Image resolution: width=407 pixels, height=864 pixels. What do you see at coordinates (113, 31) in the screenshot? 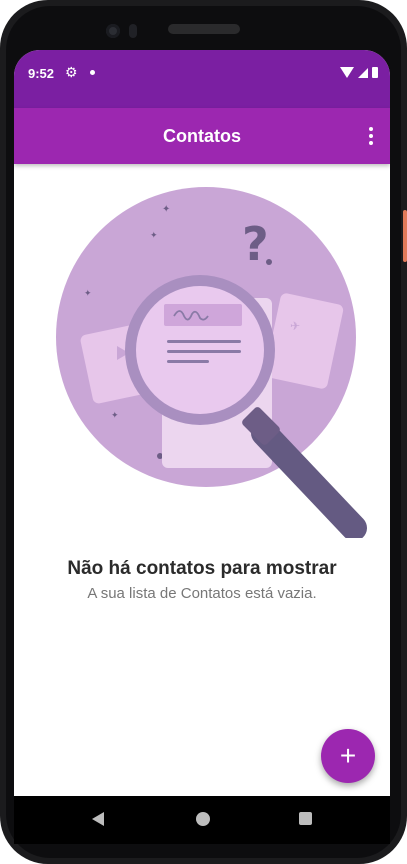
I see `front-camera` at bounding box center [113, 31].